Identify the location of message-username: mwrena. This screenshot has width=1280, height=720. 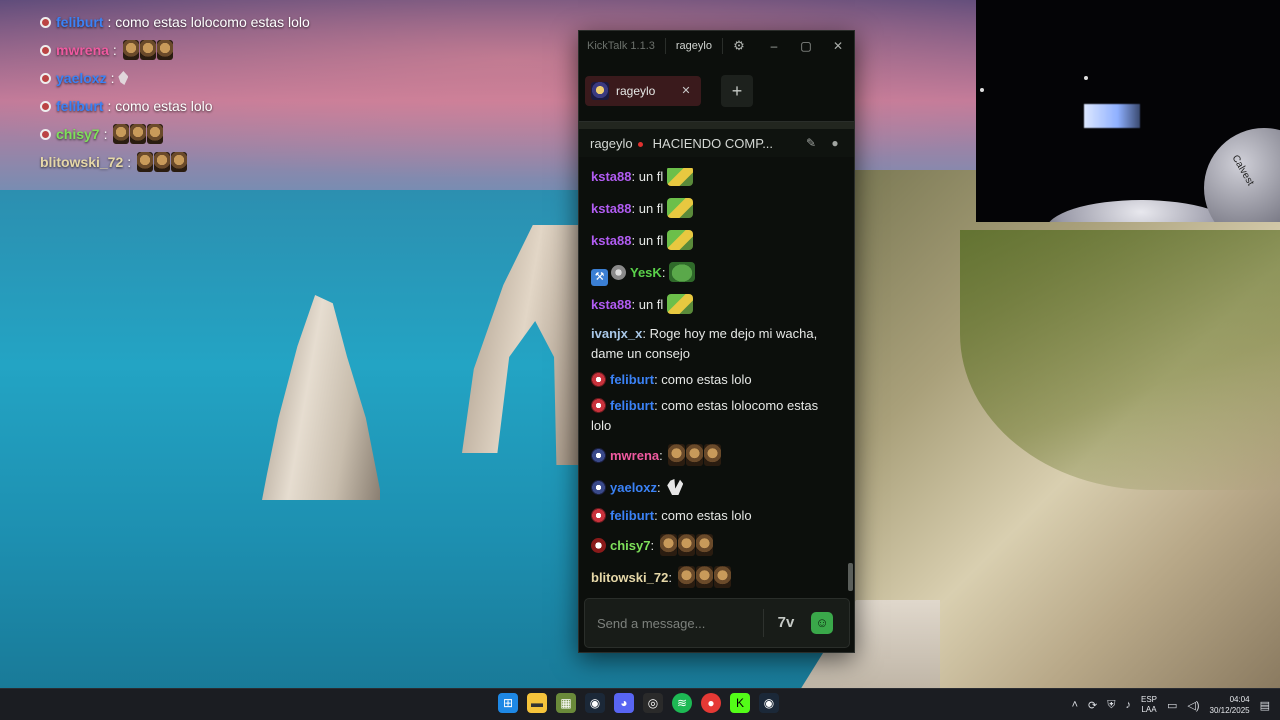
(634, 455).